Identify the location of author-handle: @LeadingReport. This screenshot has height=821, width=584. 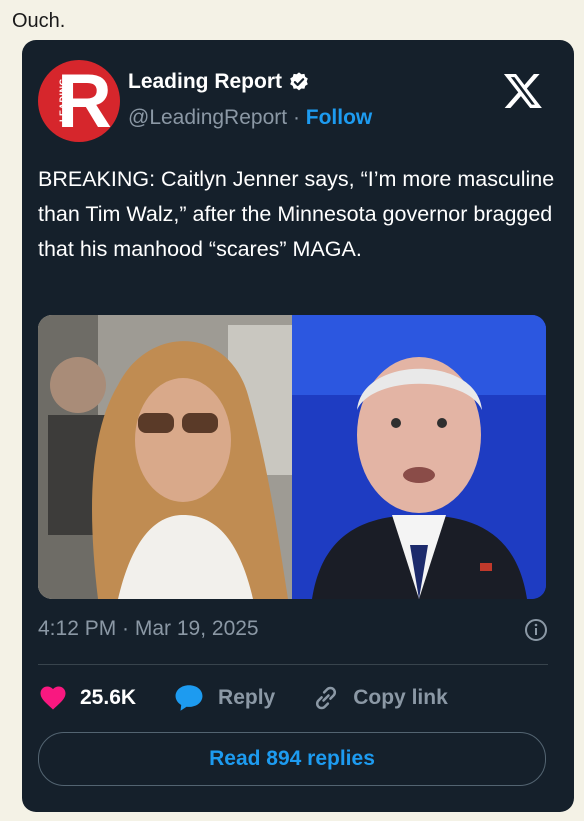
(207, 117).